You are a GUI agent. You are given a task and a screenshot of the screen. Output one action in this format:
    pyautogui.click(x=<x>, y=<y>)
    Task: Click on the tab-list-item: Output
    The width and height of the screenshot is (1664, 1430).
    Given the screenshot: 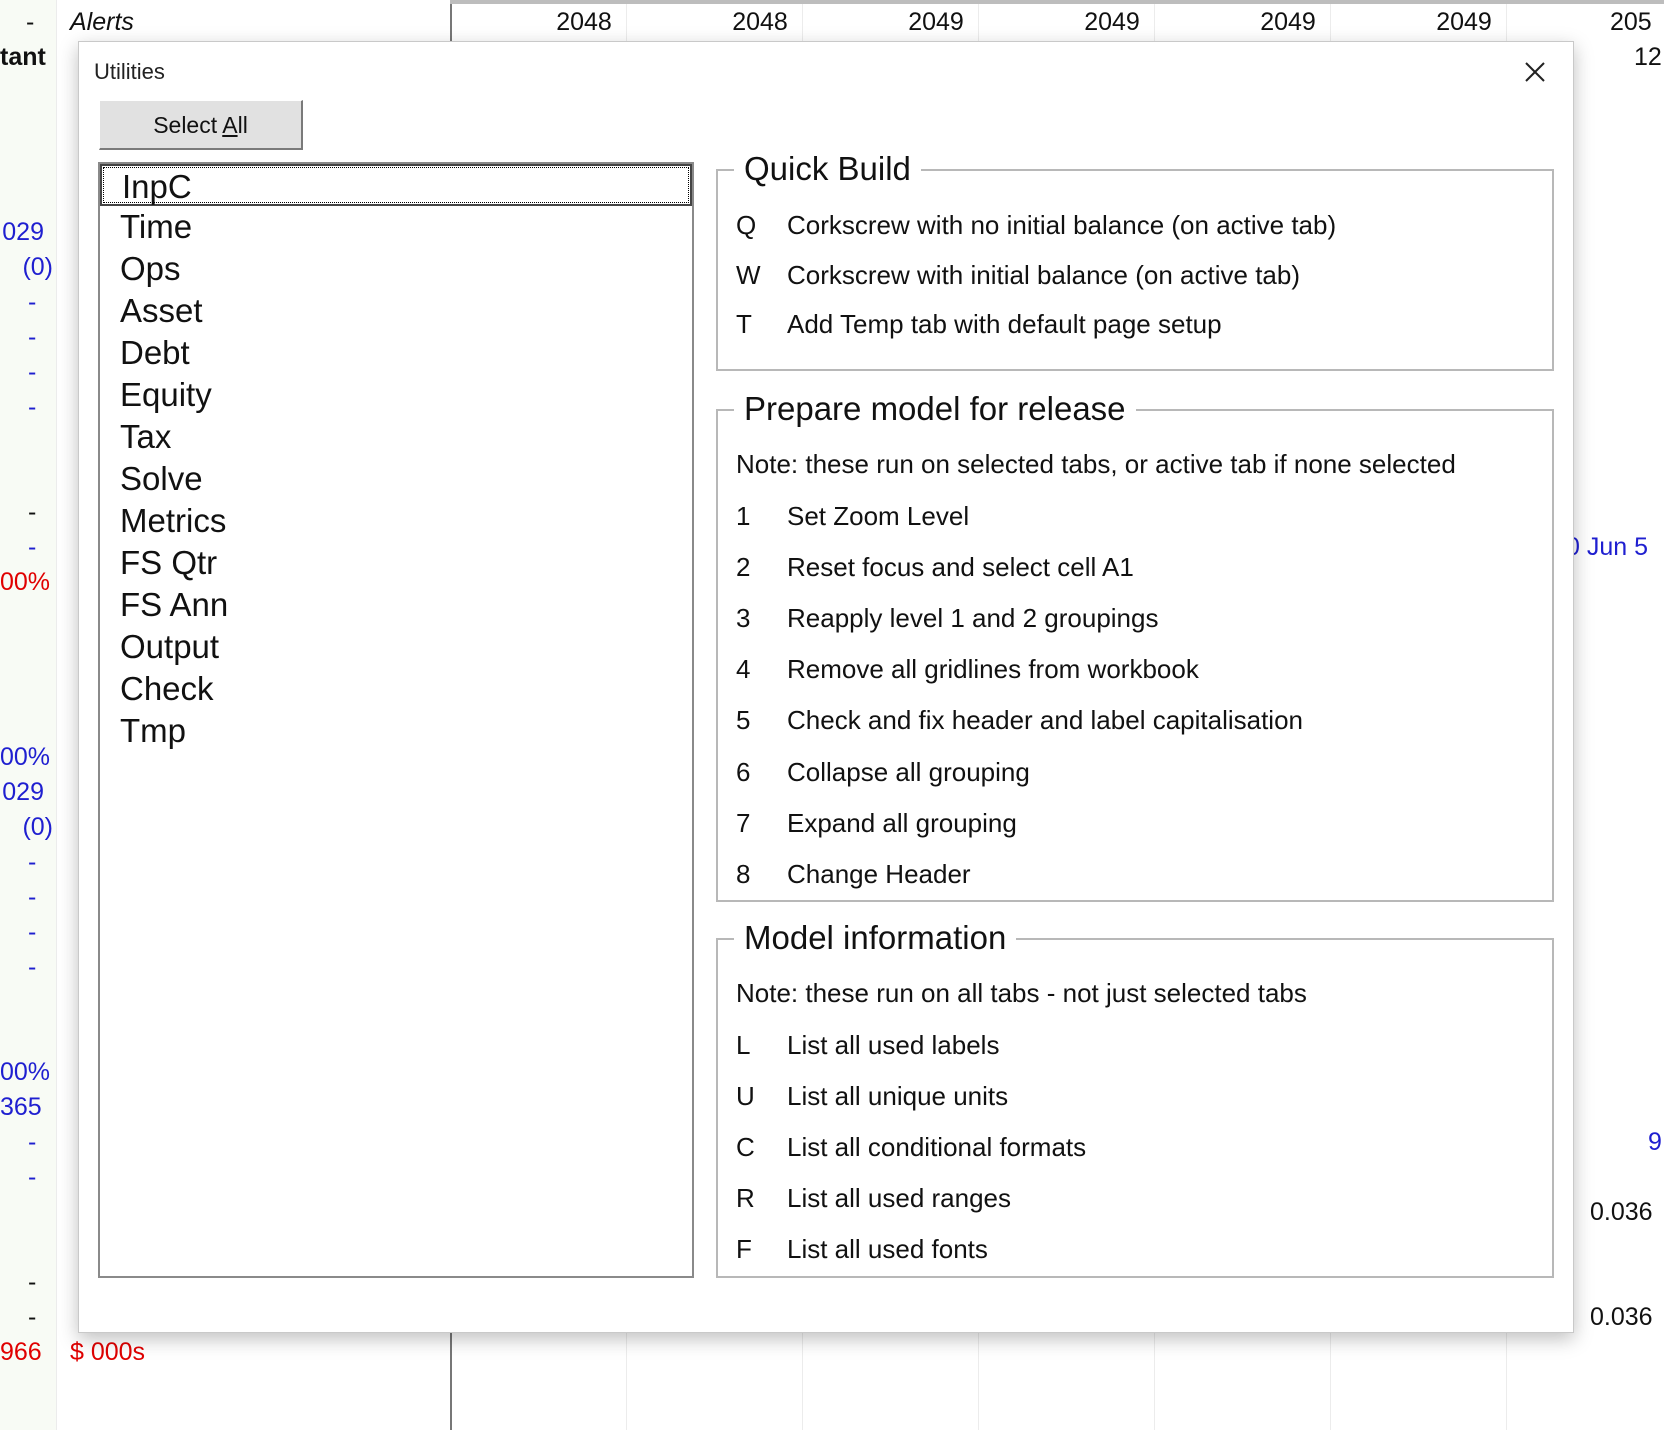 What is the action you would take?
    pyautogui.click(x=396, y=647)
    